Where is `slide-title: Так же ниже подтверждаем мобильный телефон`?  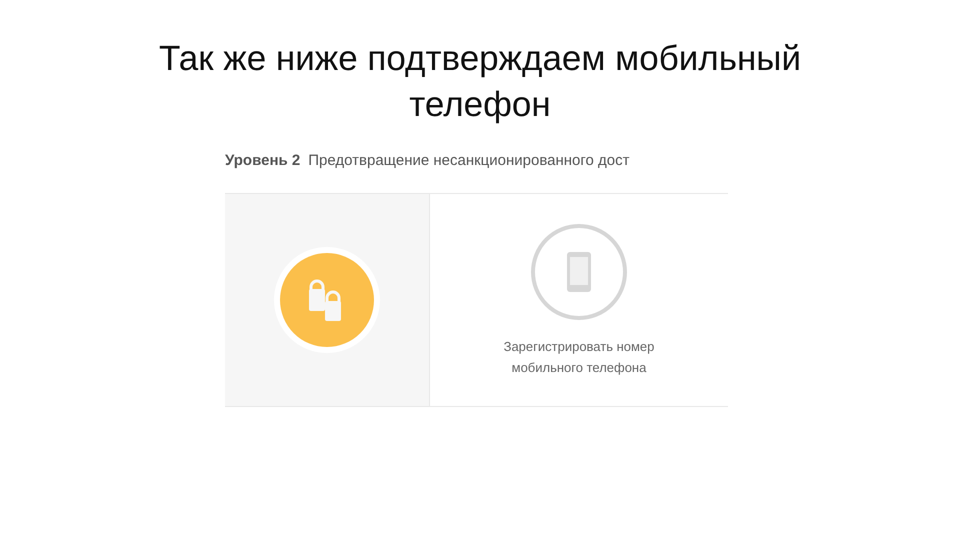
slide-title: Так же ниже подтверждаем мобильный телефон is located at coordinates (480, 82).